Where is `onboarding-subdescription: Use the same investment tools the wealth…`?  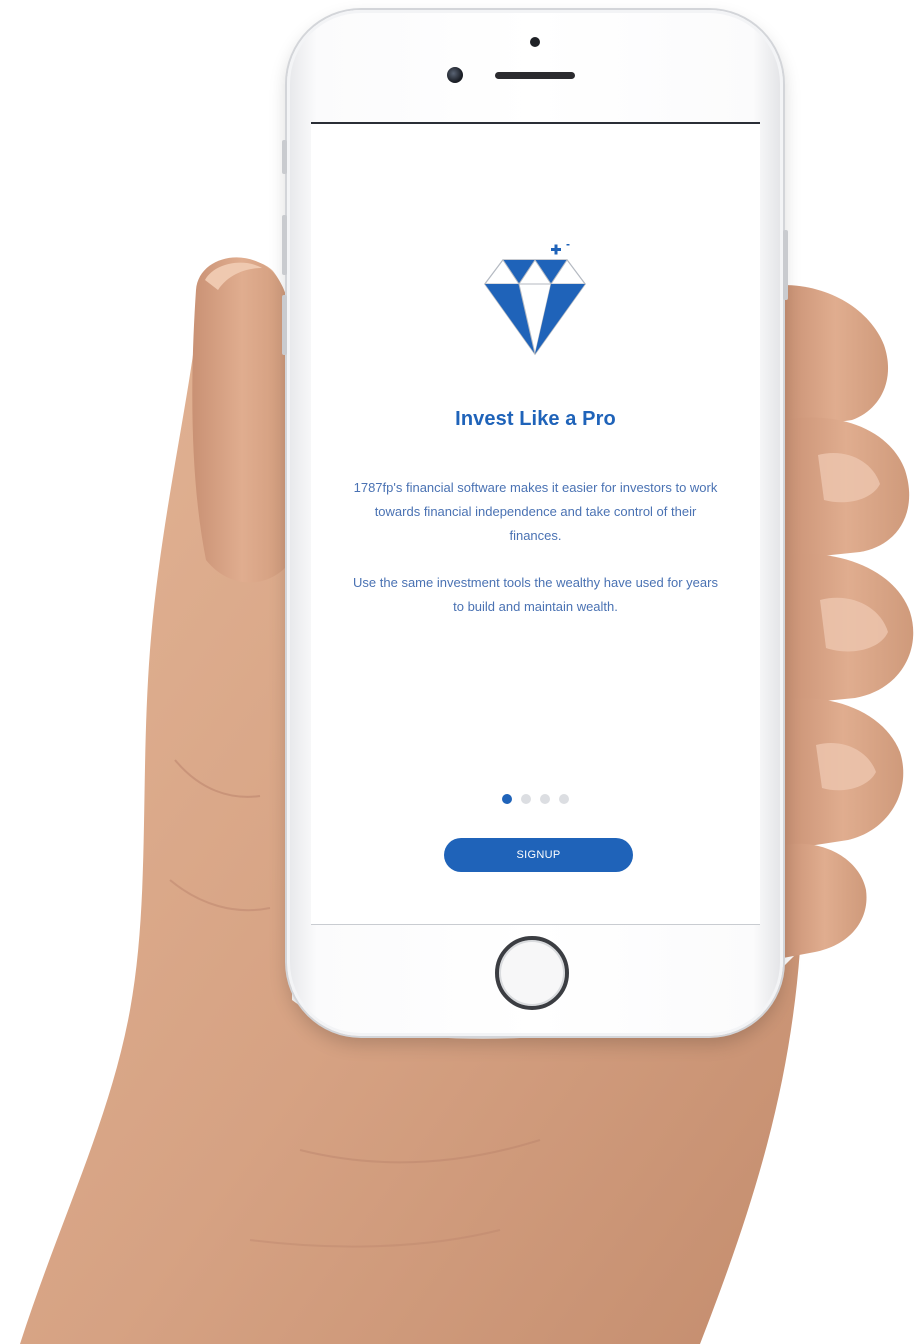 onboarding-subdescription: Use the same investment tools the wealth… is located at coordinates (535, 594).